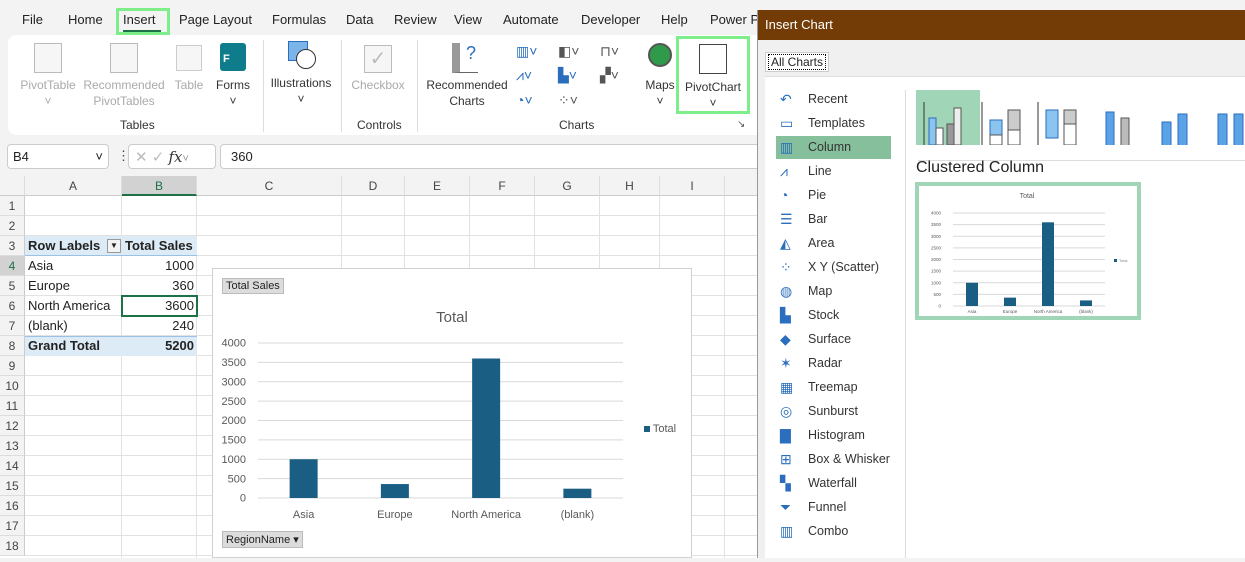  I want to click on column-header-C: C, so click(269, 186).